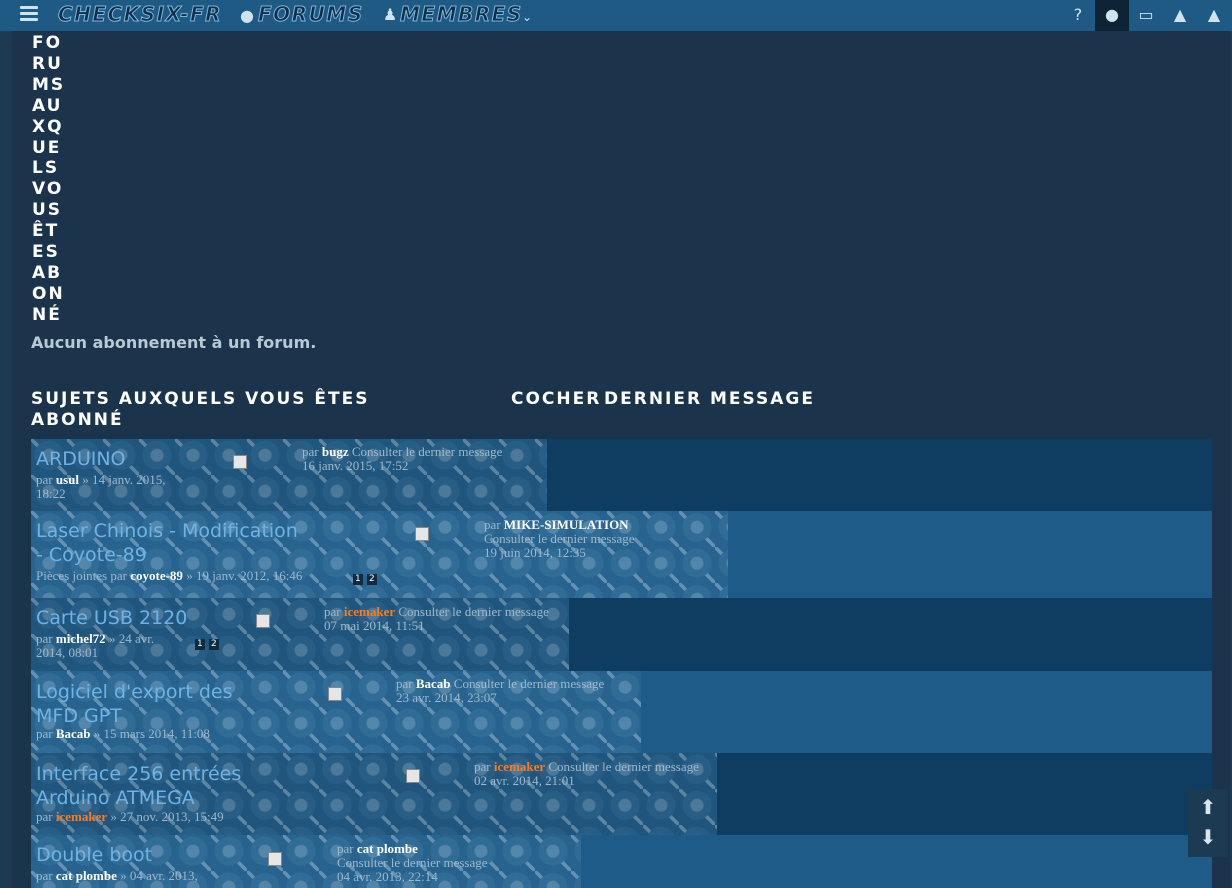  I want to click on topic-meta: par icemaker » 27 nov. 2013, 15:49, so click(130, 816).